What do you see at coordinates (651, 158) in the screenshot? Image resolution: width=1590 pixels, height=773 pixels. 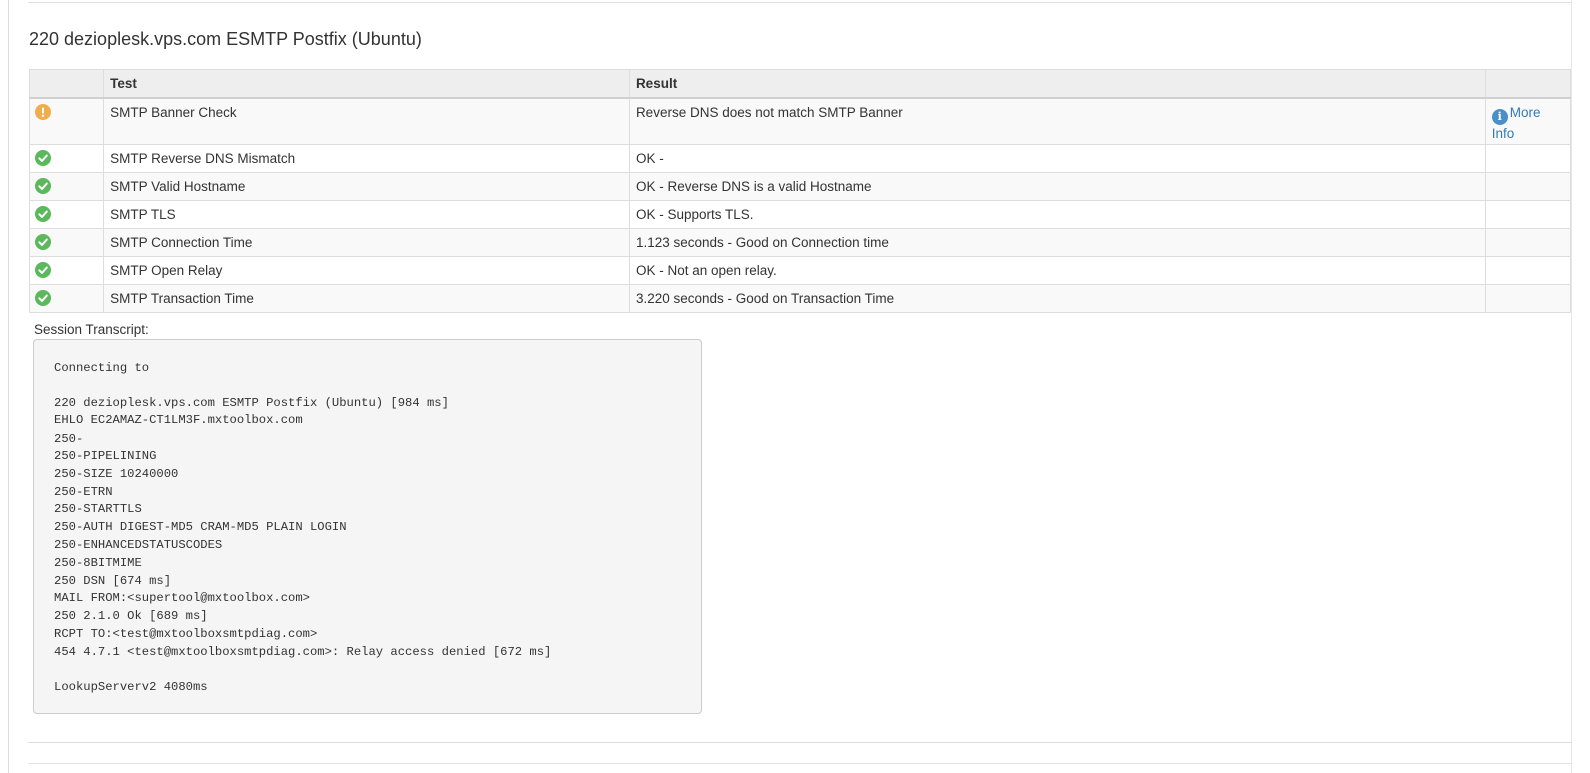 I see `test-result-text: OK -` at bounding box center [651, 158].